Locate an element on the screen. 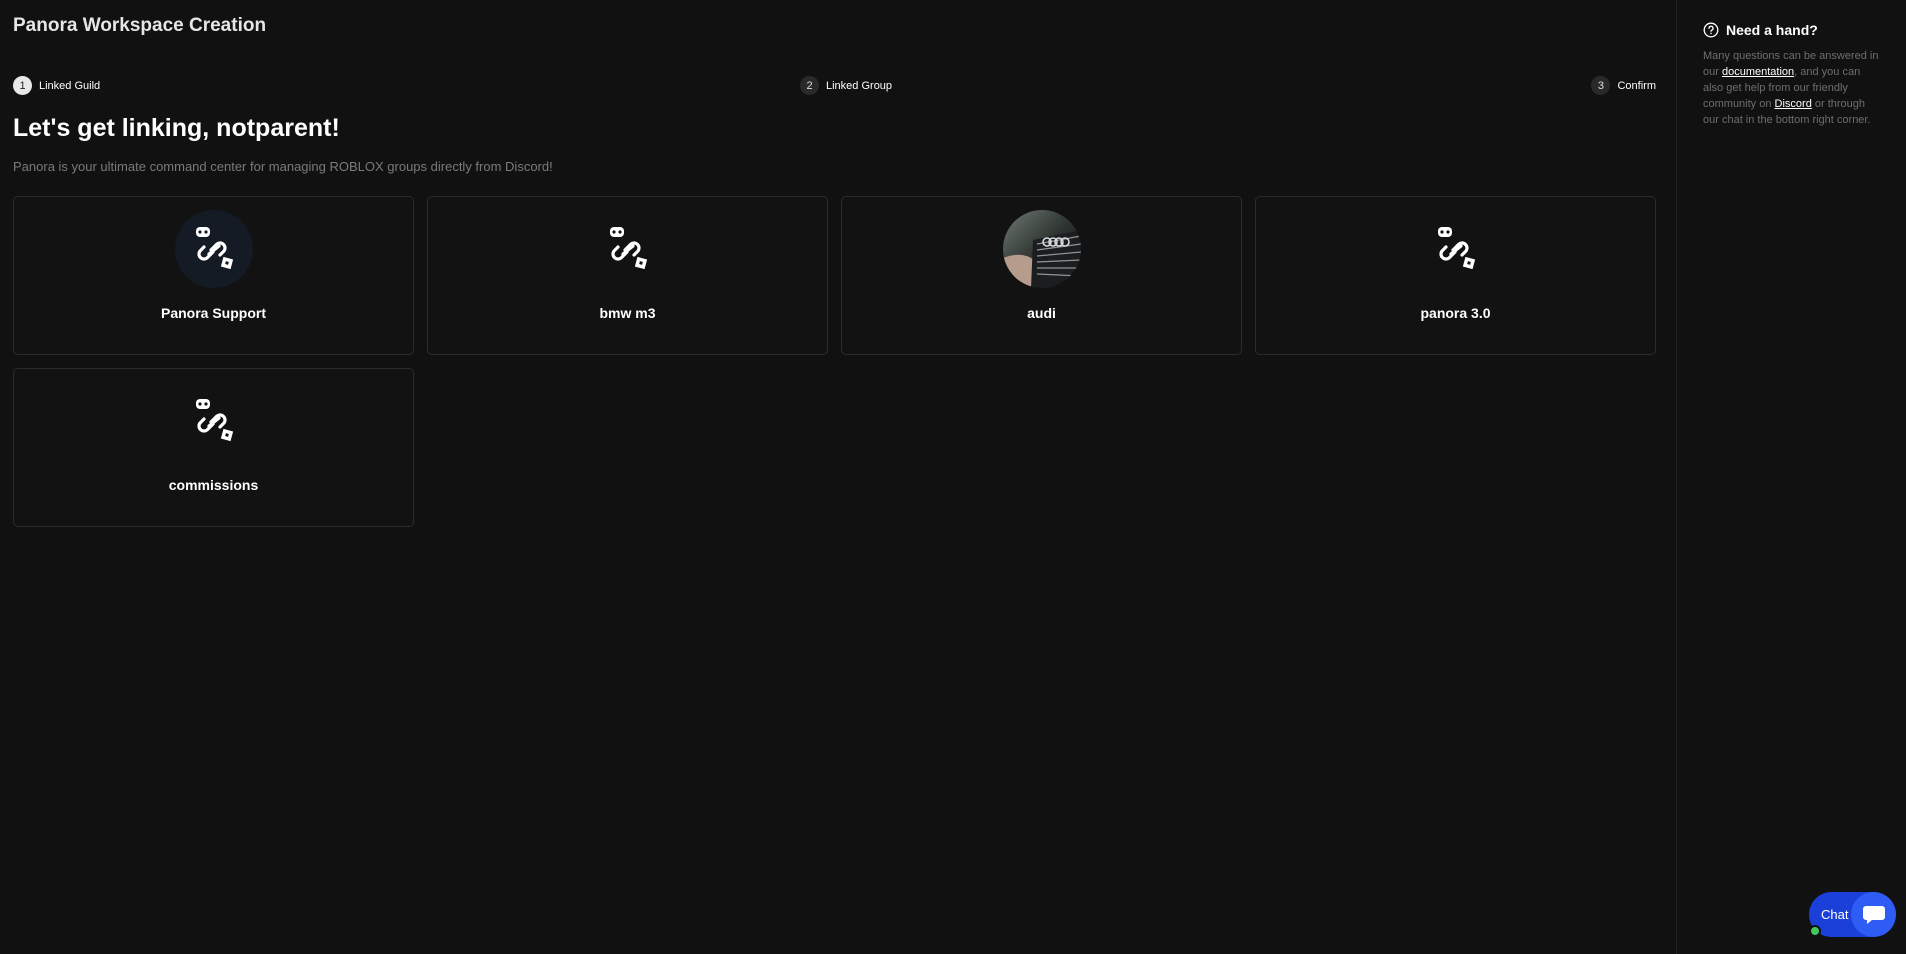 The width and height of the screenshot is (1906, 954). chat-bubble is located at coordinates (1873, 914).